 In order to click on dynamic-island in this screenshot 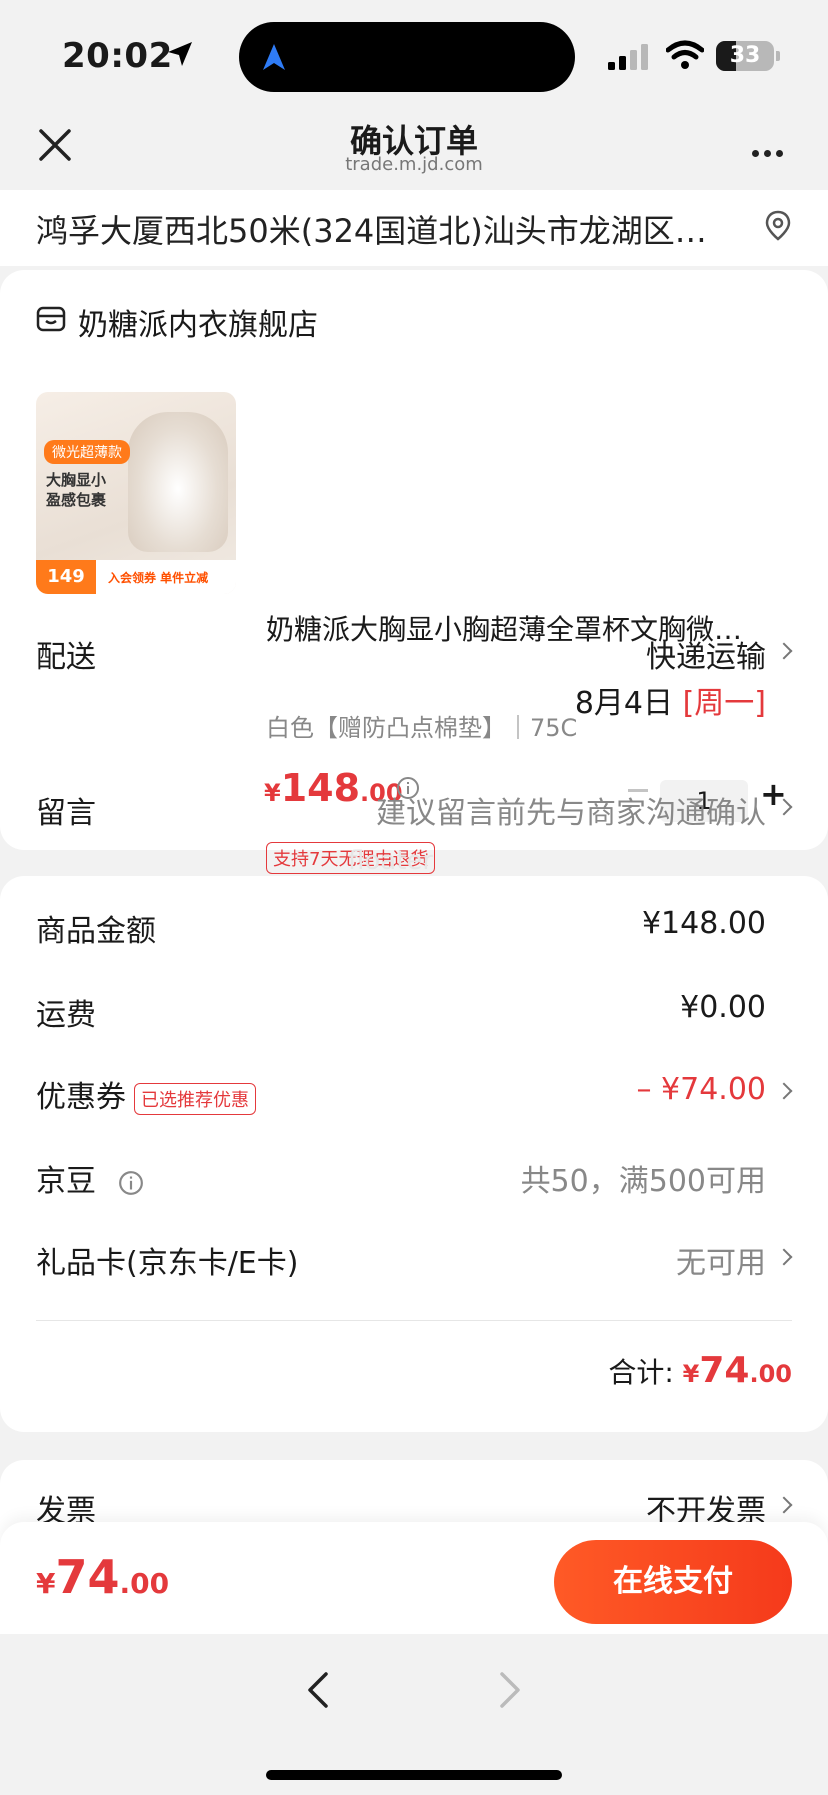, I will do `click(407, 57)`.